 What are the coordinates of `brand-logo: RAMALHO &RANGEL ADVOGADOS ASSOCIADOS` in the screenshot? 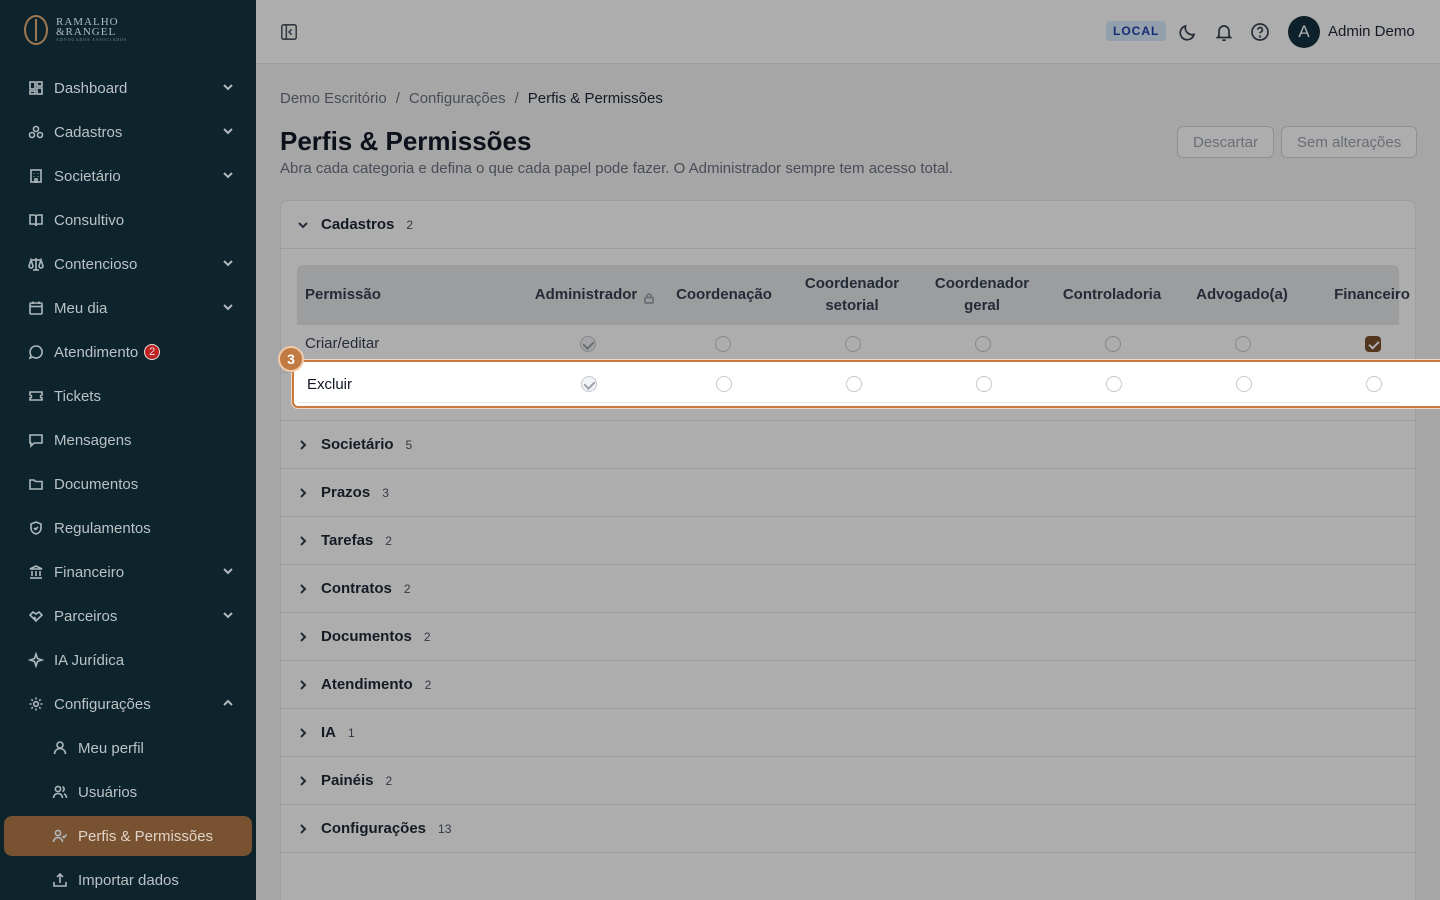 It's located at (128, 30).